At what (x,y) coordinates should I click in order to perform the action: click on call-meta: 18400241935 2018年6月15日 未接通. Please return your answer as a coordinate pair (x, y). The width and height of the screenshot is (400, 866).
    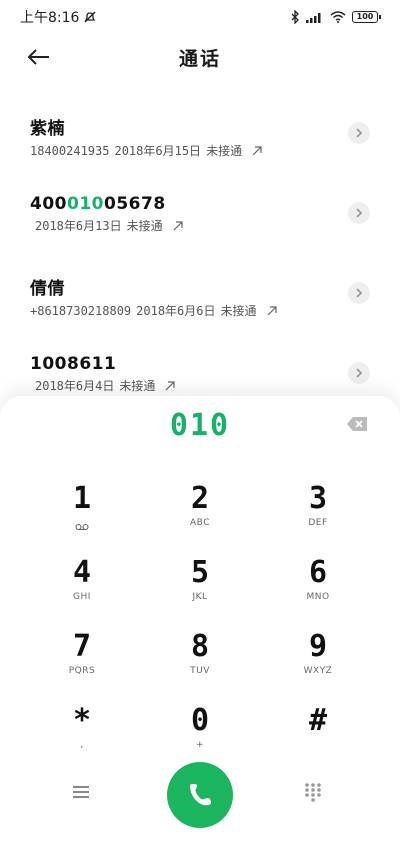
    Looking at the image, I should click on (200, 150).